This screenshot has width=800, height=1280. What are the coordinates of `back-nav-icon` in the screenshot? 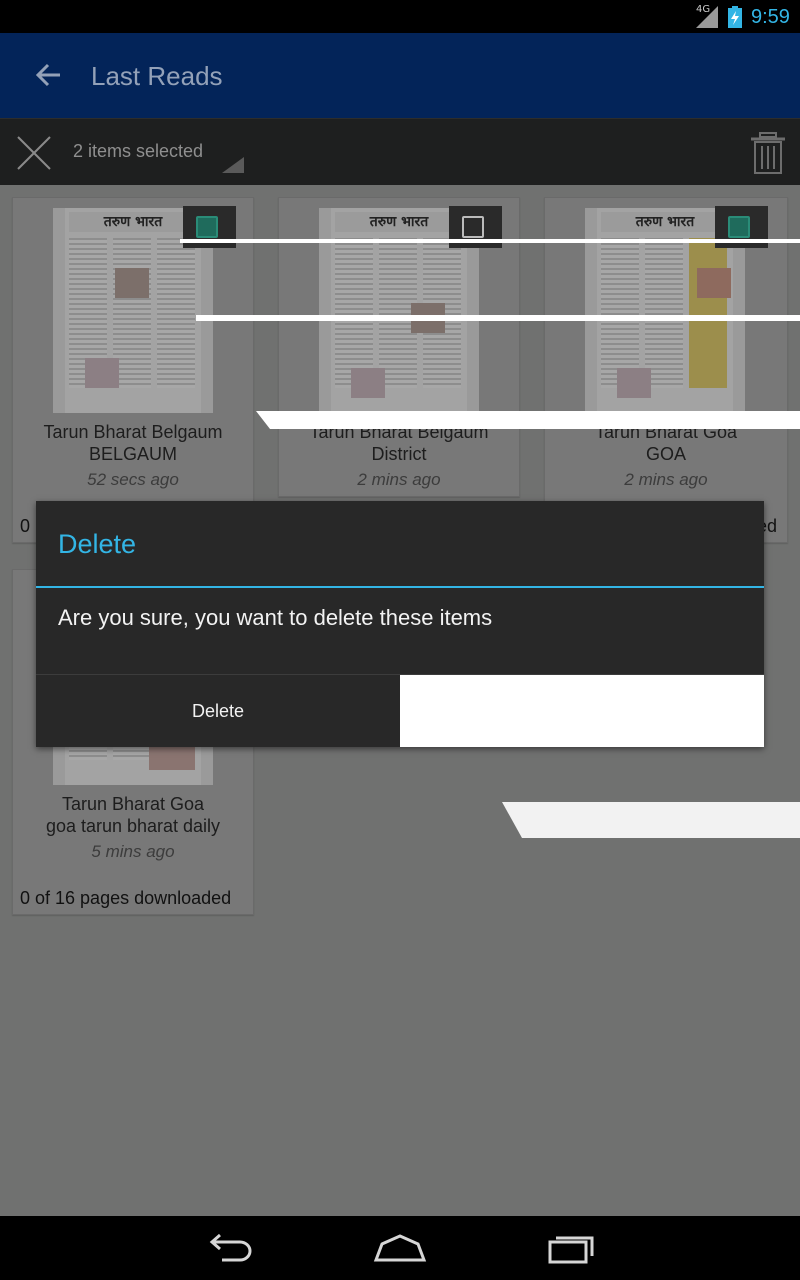 It's located at (230, 1248).